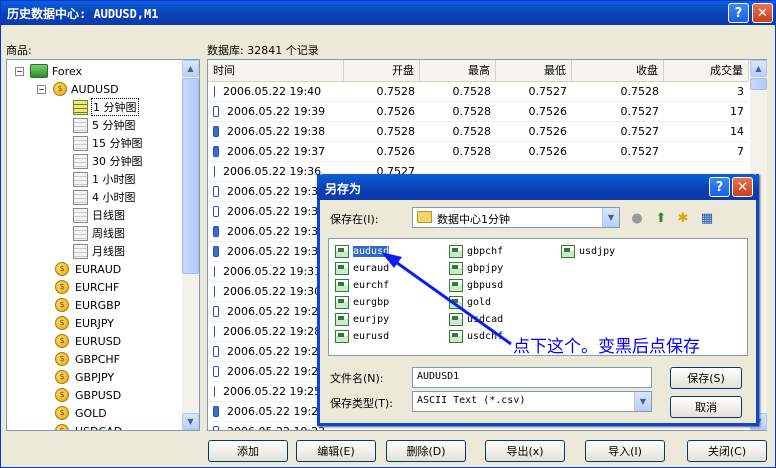 The width and height of the screenshot is (776, 468). What do you see at coordinates (362, 319) in the screenshot?
I see `file-item: eurjpy` at bounding box center [362, 319].